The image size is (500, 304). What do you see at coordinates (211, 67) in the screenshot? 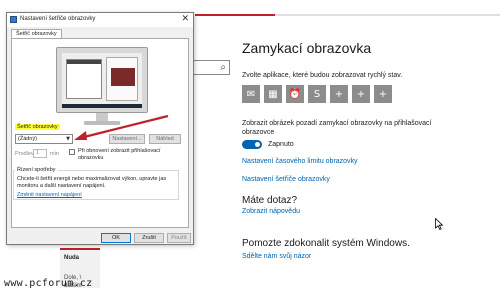
I see `search-input: ⌕` at bounding box center [211, 67].